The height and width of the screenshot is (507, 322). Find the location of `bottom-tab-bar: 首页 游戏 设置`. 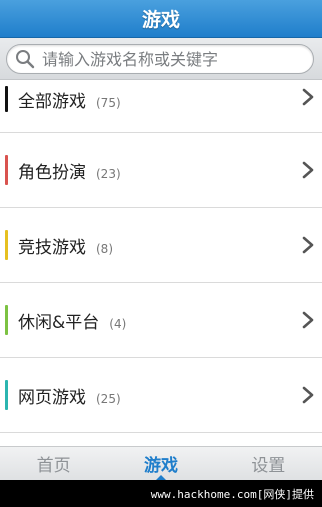

bottom-tab-bar: 首页 游戏 设置 is located at coordinates (161, 463).